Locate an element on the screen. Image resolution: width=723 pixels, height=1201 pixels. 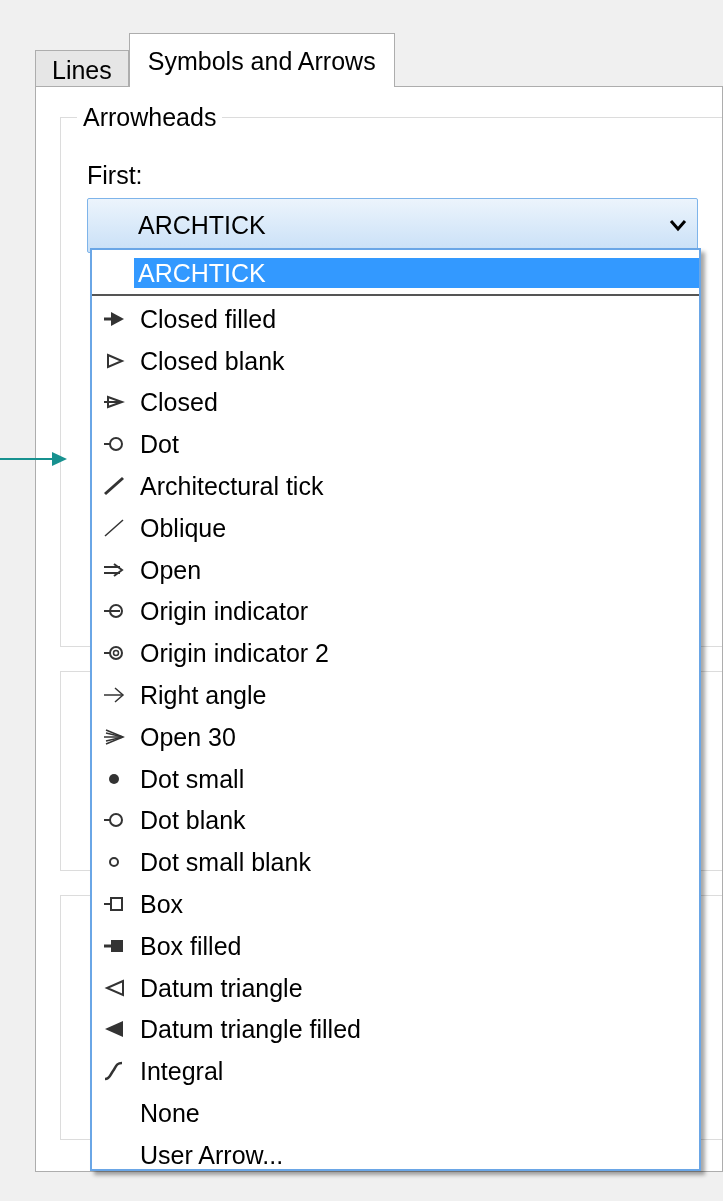
dropdown-option: Origin indicator is located at coordinates (395, 611).